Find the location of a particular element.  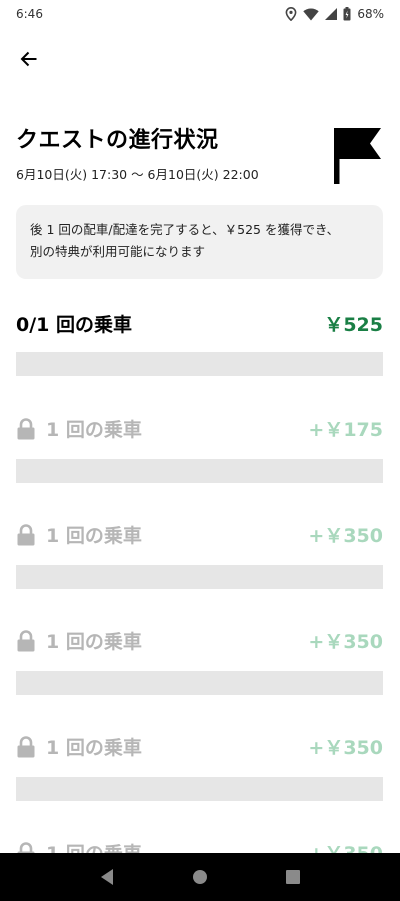

arrow-left-icon is located at coordinates (28, 59).